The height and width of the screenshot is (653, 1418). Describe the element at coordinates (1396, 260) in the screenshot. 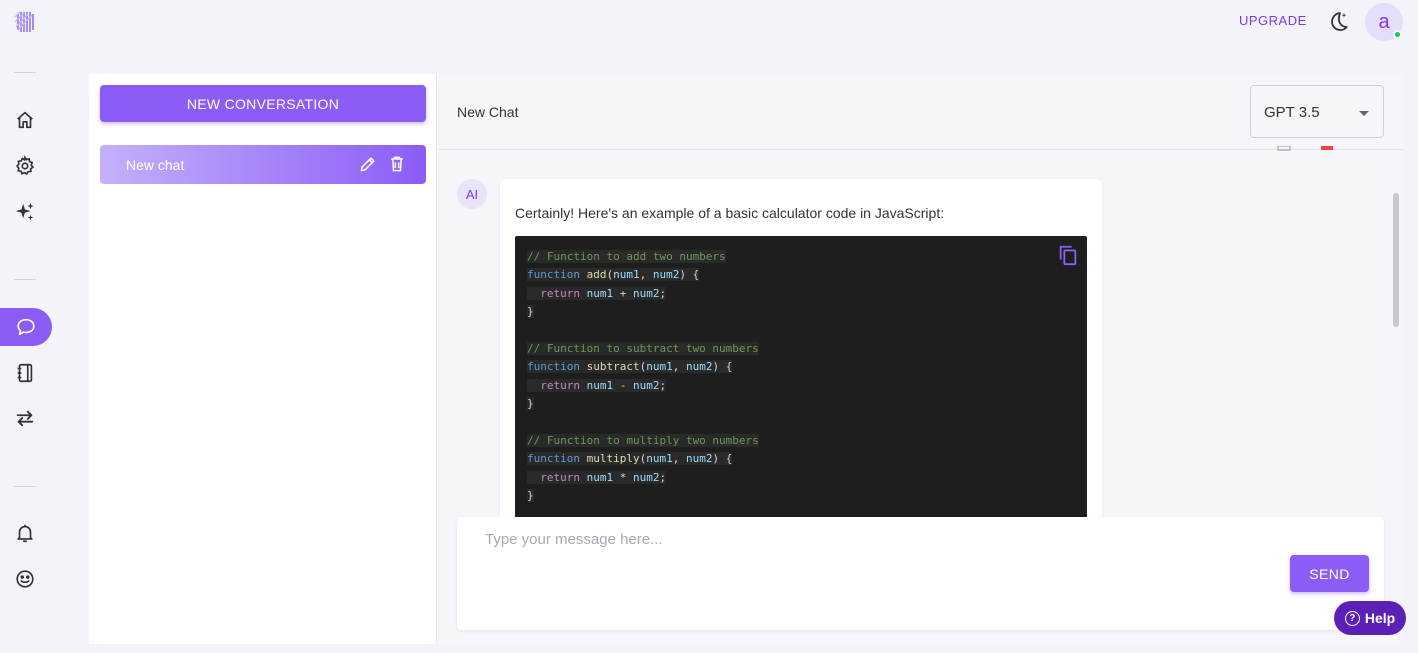

I see `message-scrollbar` at that location.